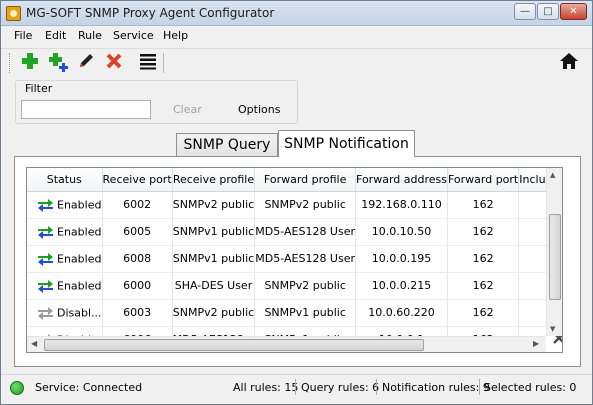 The height and width of the screenshot is (405, 593). What do you see at coordinates (86, 63) in the screenshot?
I see `edit-icon` at bounding box center [86, 63].